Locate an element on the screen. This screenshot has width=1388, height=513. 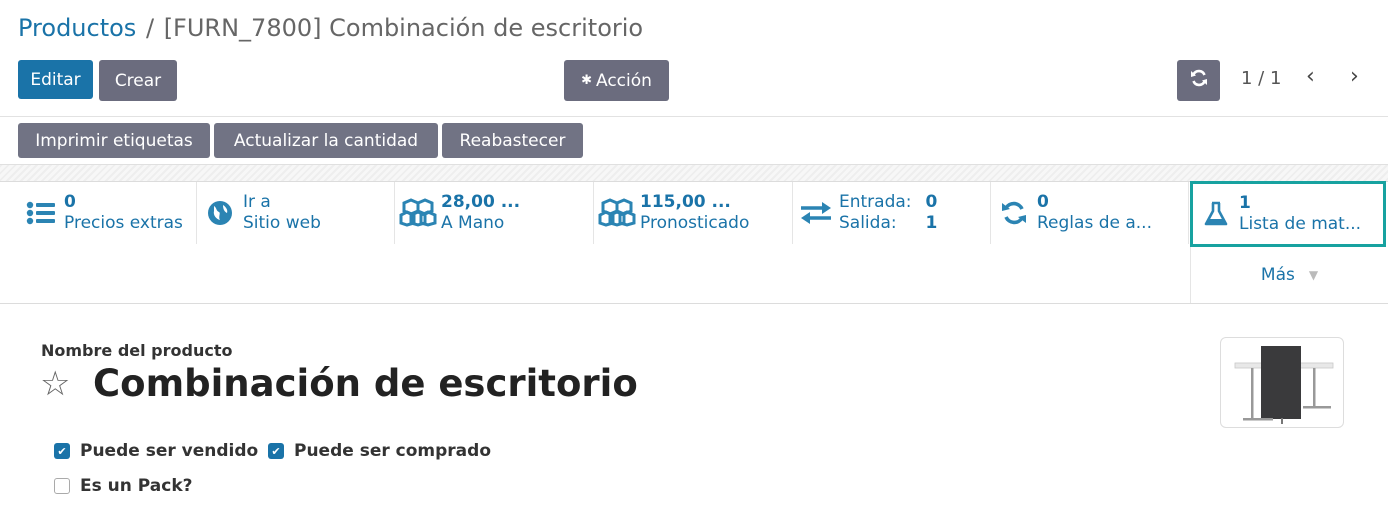
globe-icon is located at coordinates (220, 213).